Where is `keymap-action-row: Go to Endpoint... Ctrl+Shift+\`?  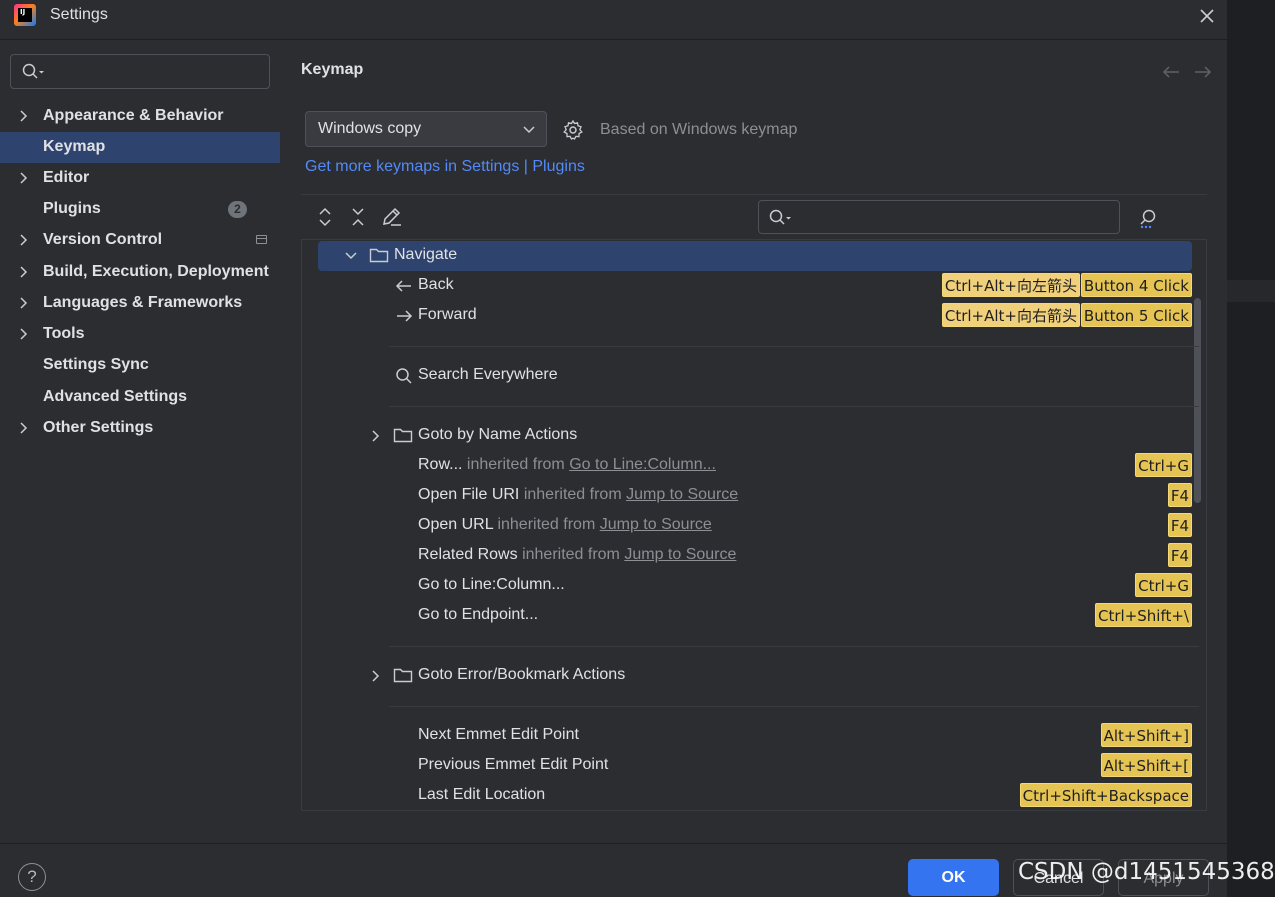 keymap-action-row: Go to Endpoint... Ctrl+Shift+\ is located at coordinates (754, 616).